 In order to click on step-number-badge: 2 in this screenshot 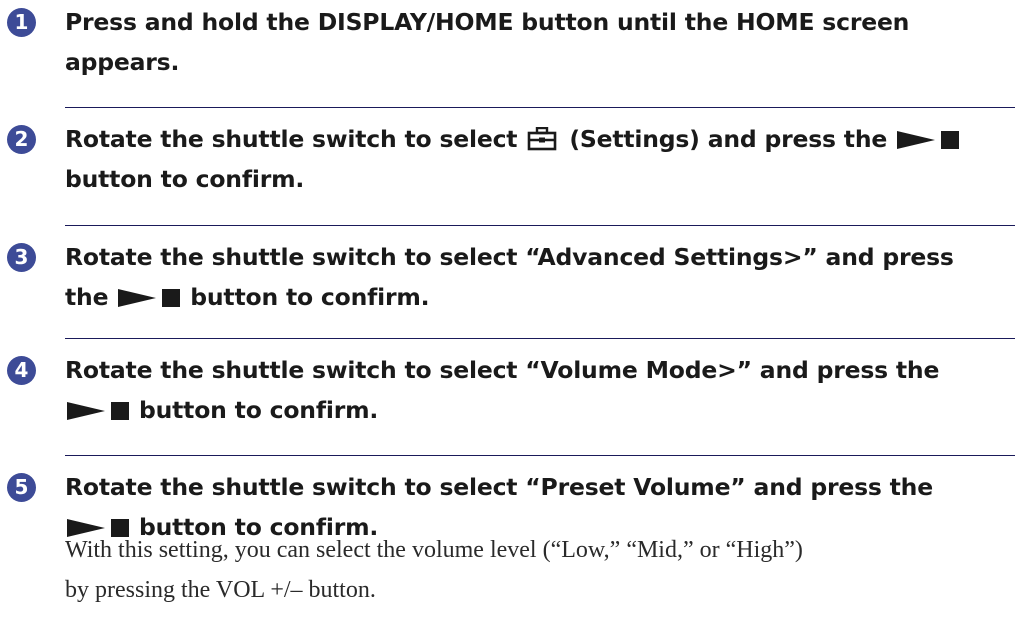, I will do `click(21, 139)`.